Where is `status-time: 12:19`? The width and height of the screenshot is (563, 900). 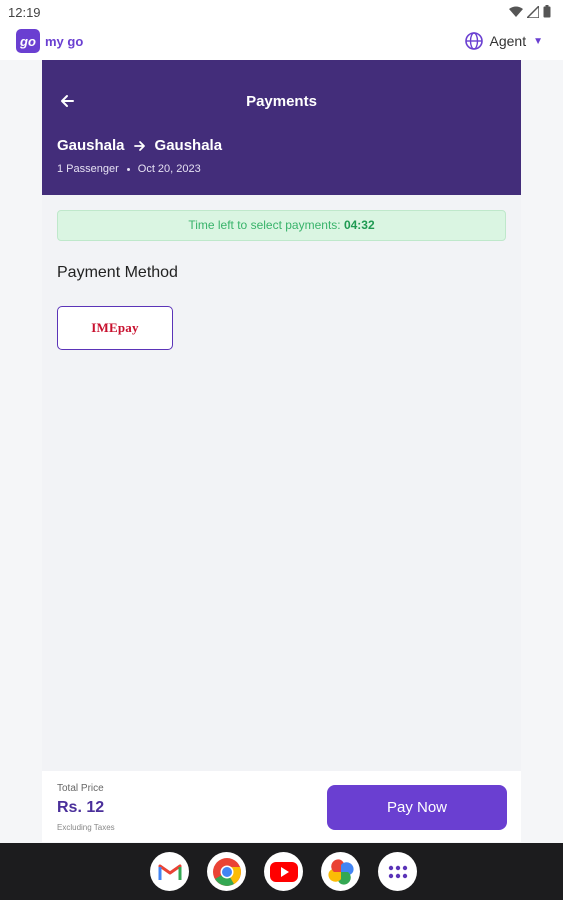
status-time: 12:19 is located at coordinates (24, 12).